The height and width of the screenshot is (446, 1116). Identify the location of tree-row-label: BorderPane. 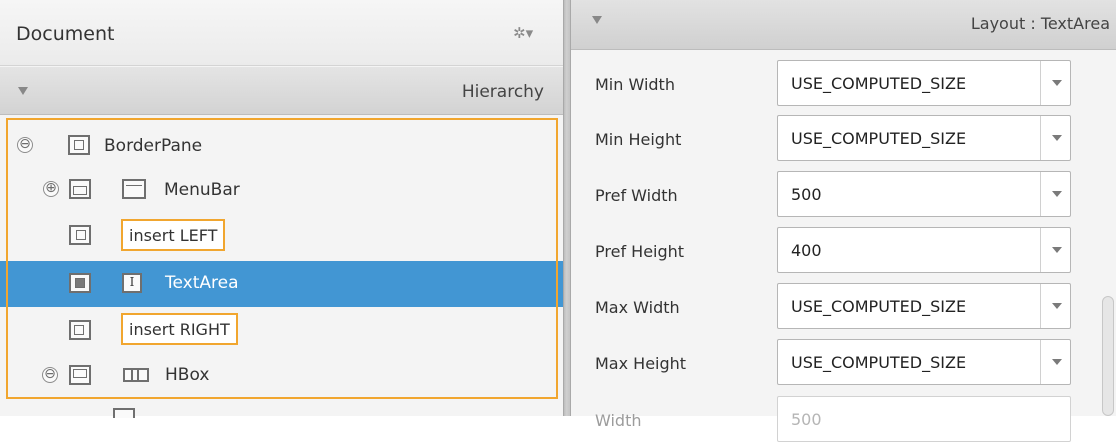
(153, 146).